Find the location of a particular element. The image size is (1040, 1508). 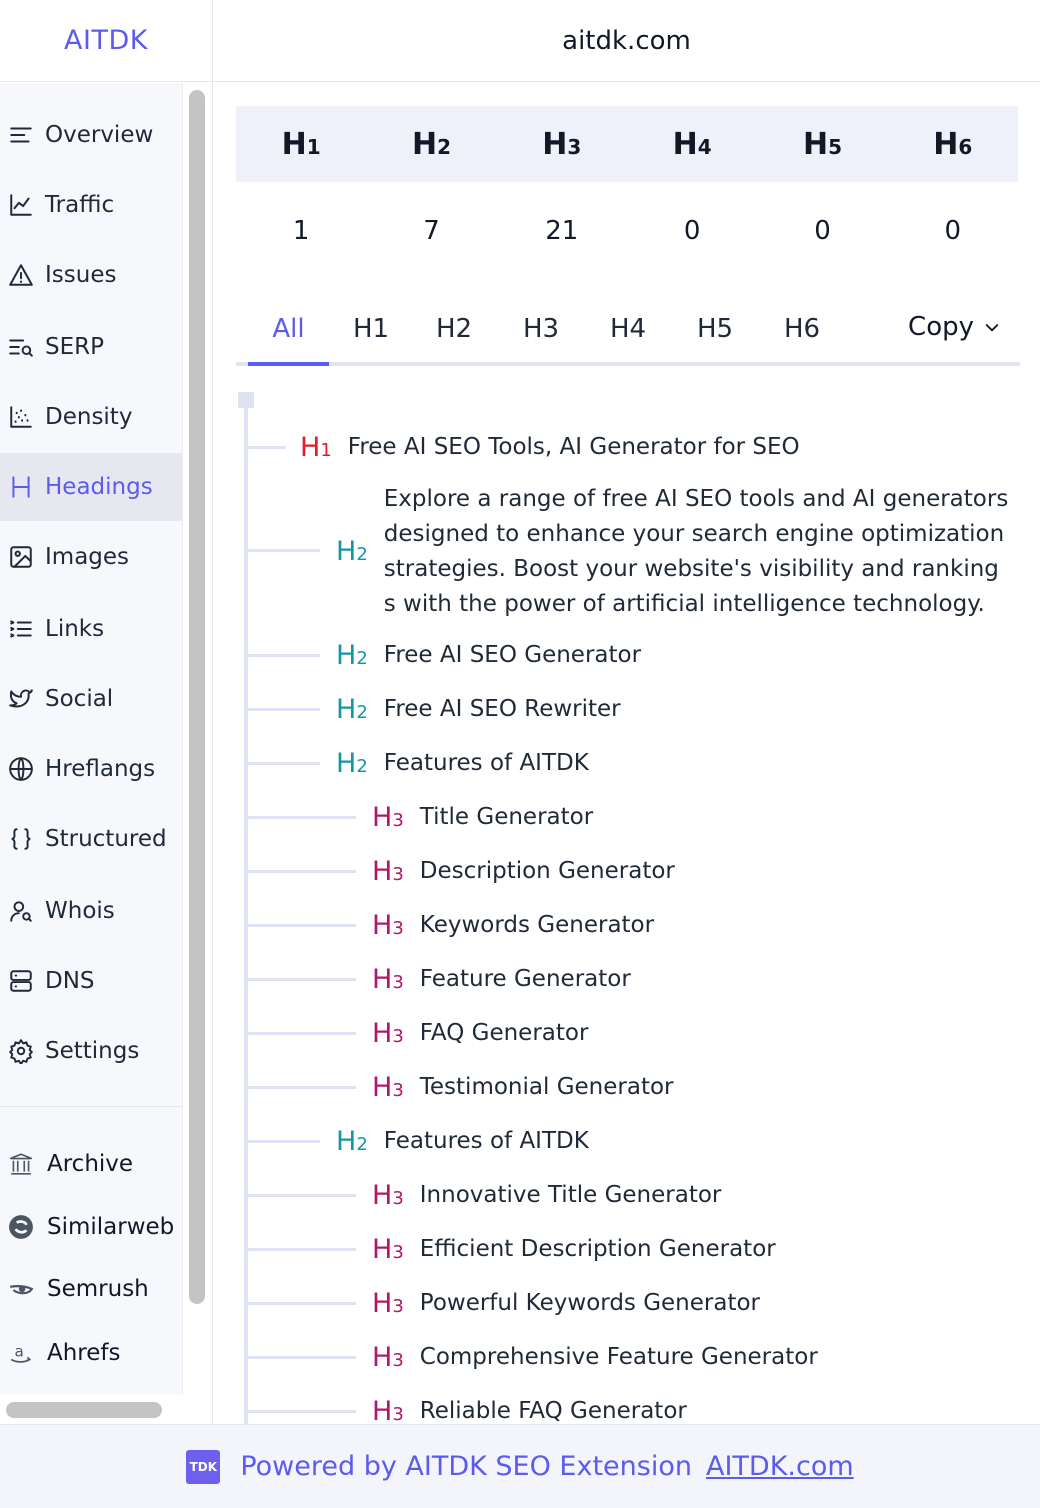

heading-item: H3 Testimonial Generator is located at coordinates (522, 1089).